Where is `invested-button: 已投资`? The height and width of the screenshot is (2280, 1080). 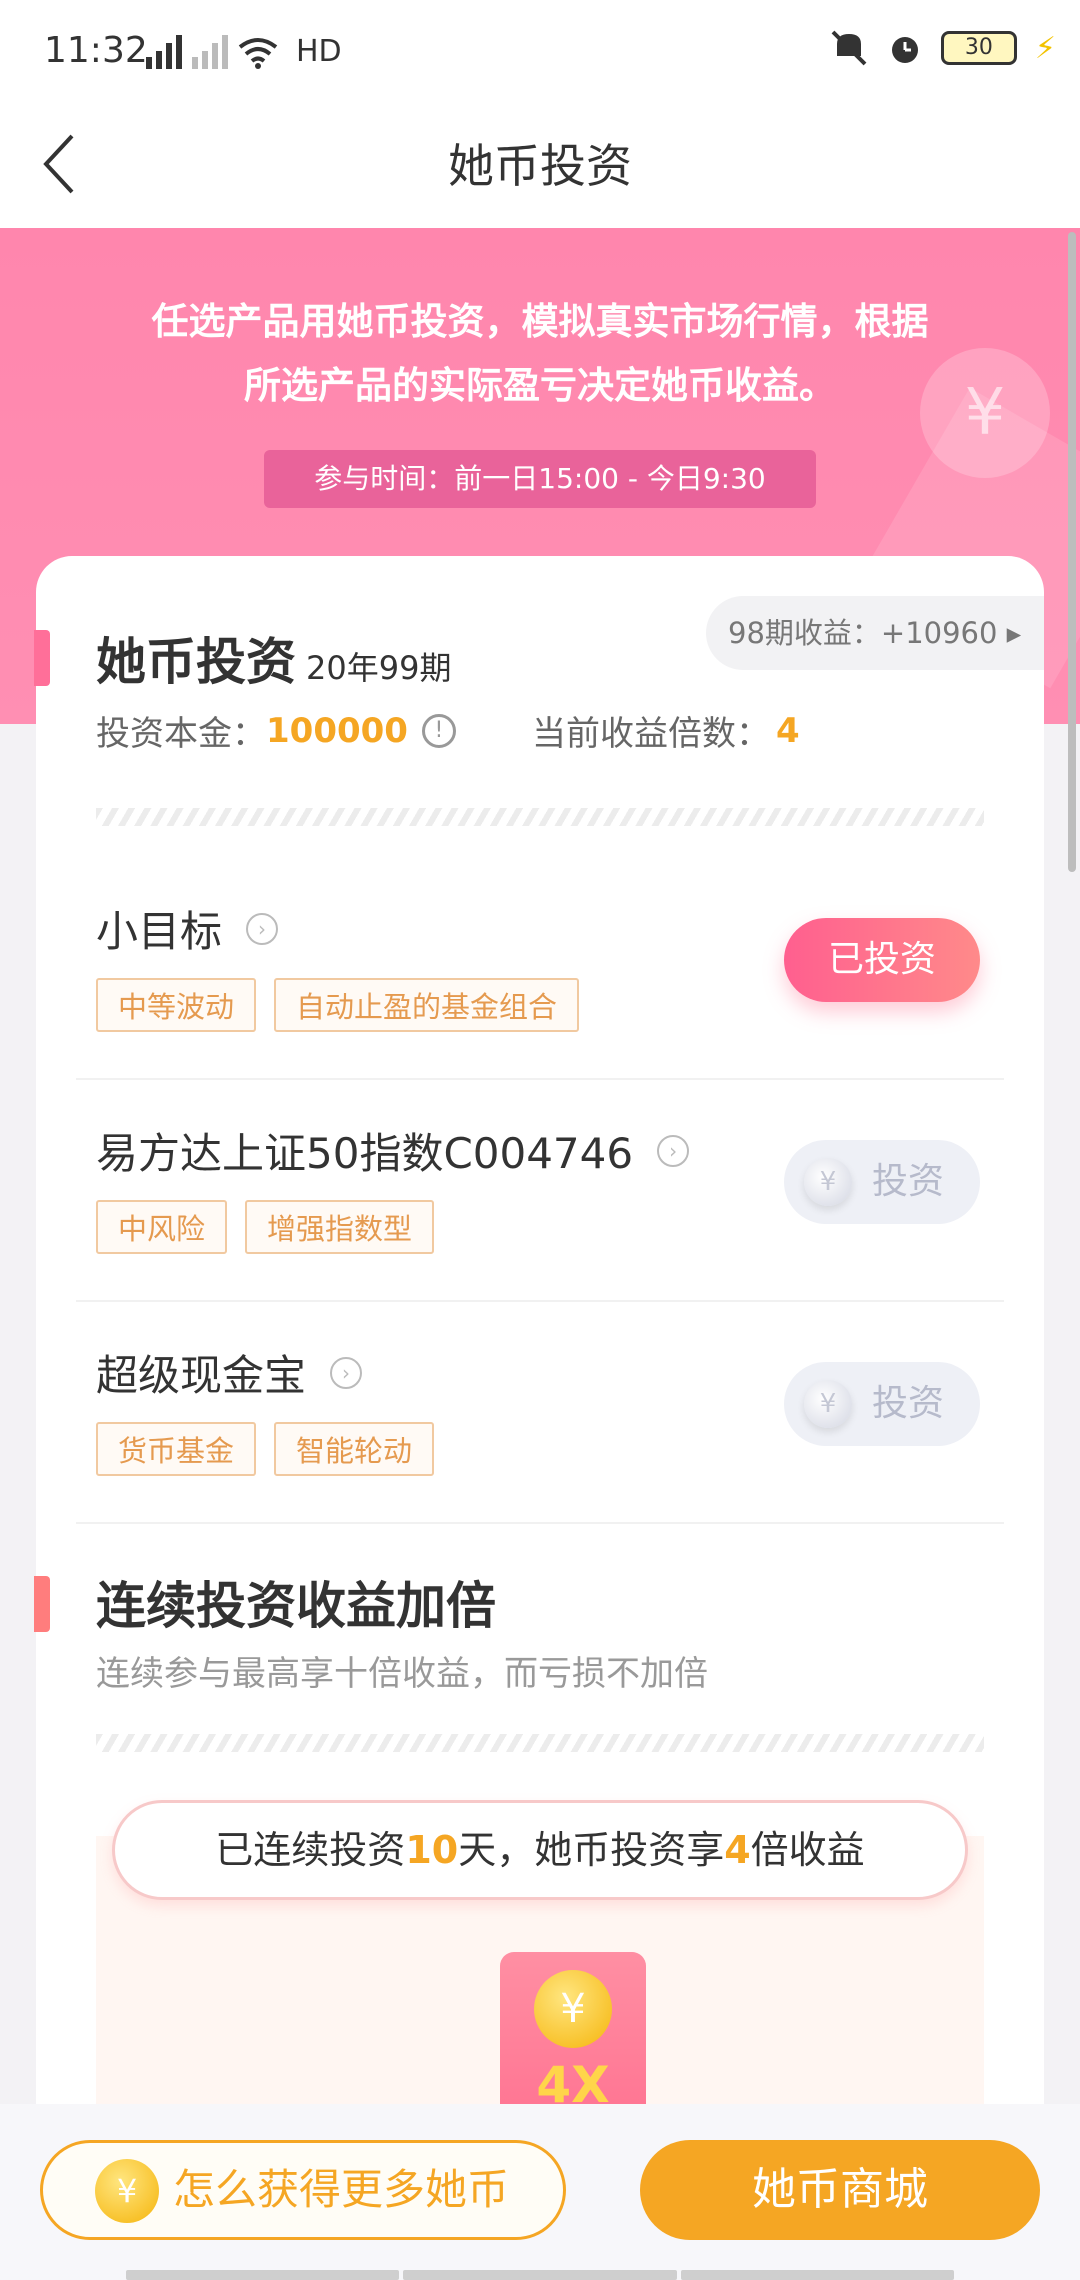
invested-button: 已投资 is located at coordinates (882, 960).